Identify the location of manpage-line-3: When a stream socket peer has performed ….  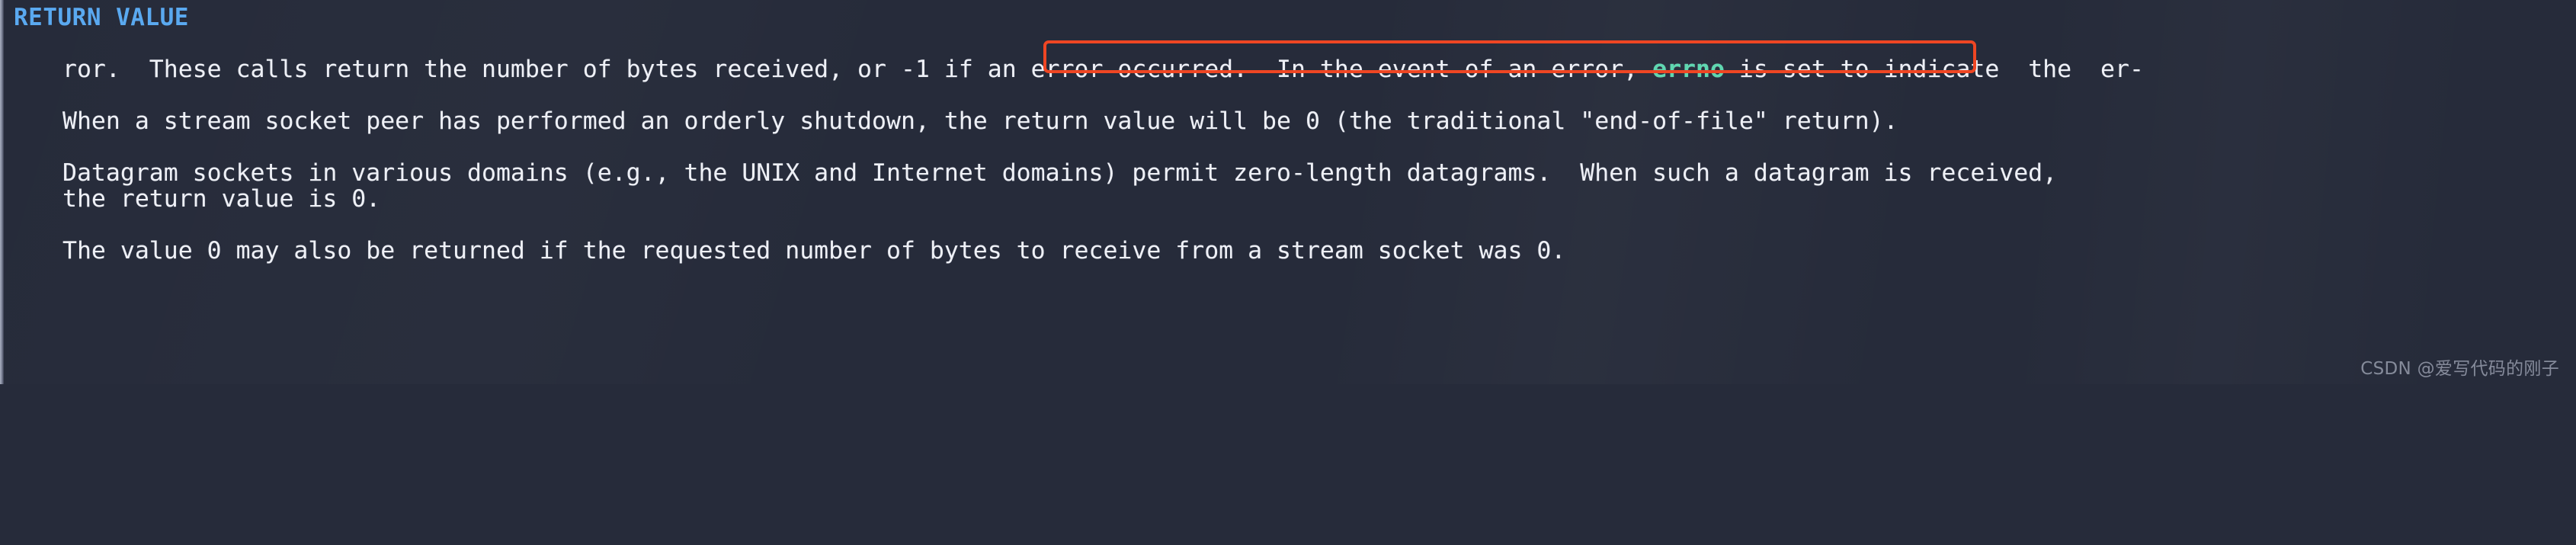
(980, 121).